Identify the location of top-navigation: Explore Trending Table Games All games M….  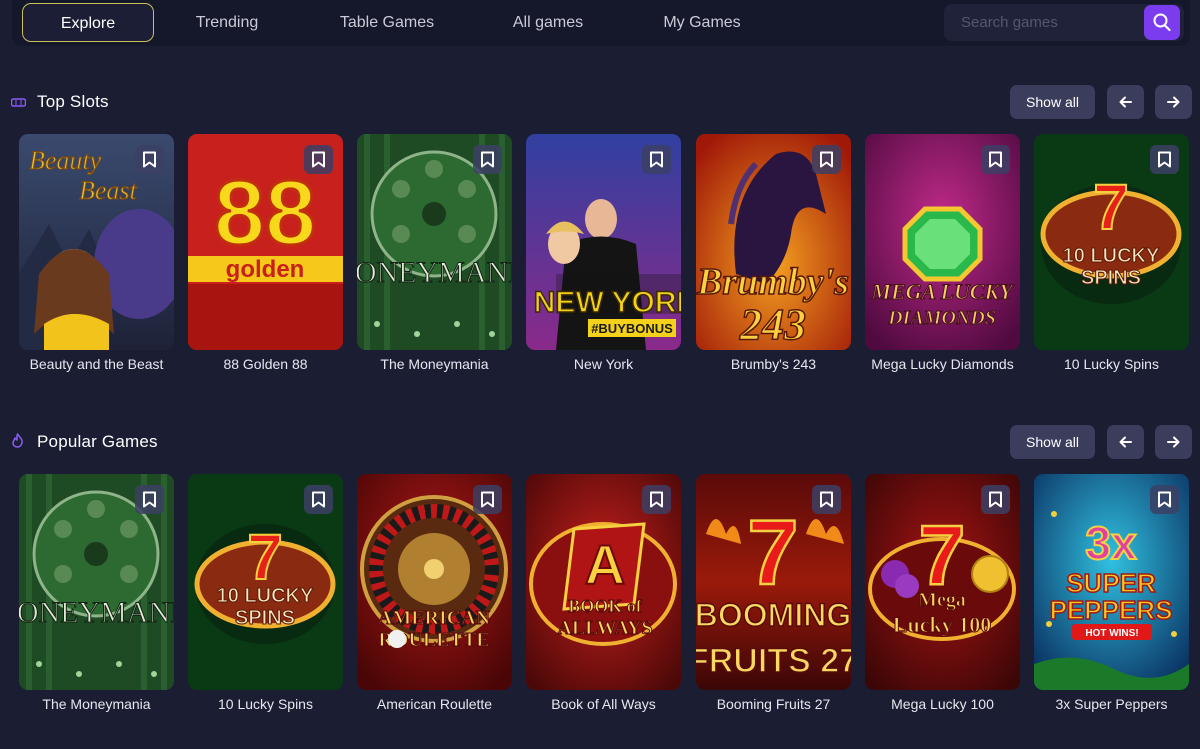
(601, 23).